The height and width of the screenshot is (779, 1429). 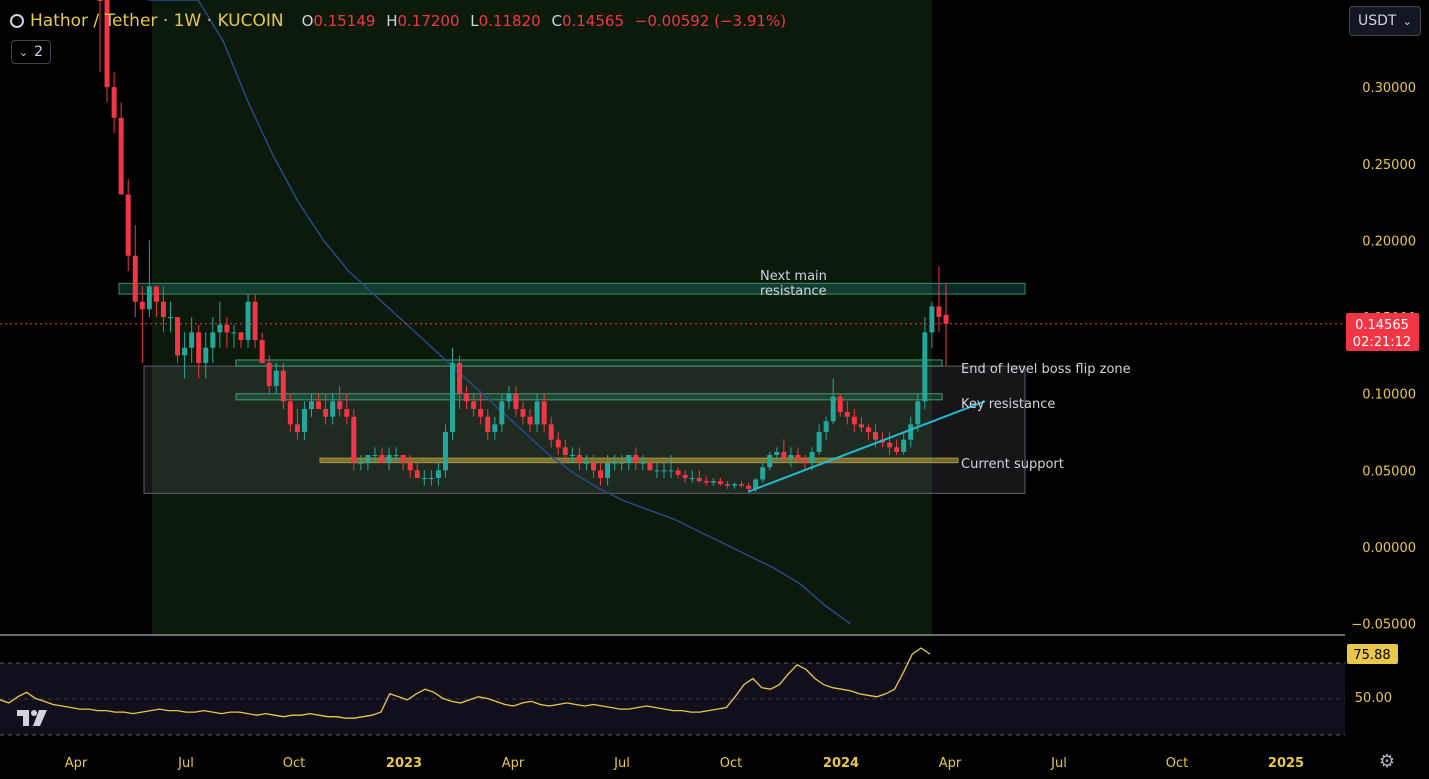 I want to click on time-tick-label: Oct, so click(x=294, y=763).